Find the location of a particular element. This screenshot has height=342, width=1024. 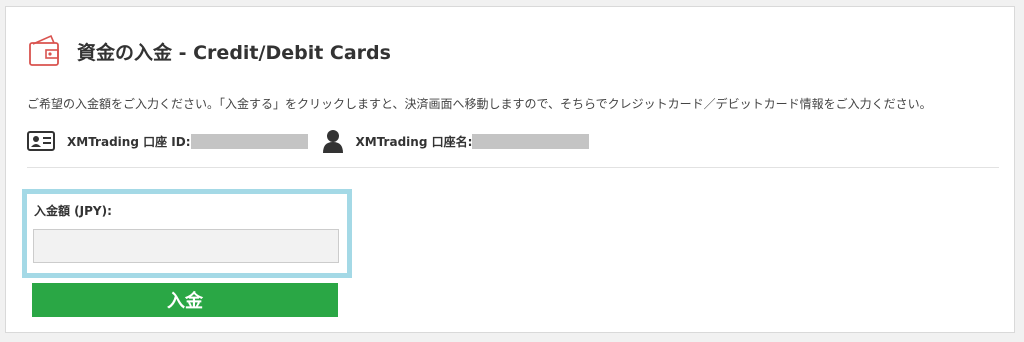

account-name-label: XMTrading 口座名: is located at coordinates (414, 141).